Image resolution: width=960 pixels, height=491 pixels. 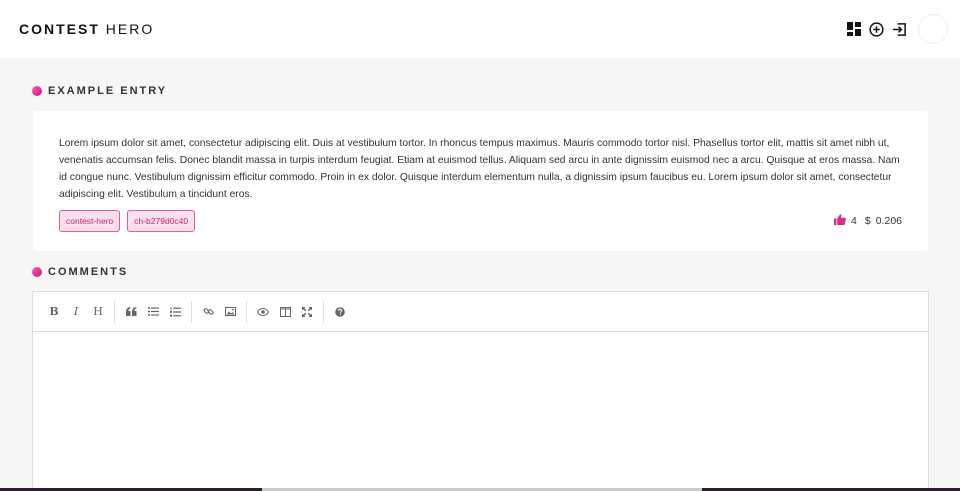 I want to click on currency-symbol: $, so click(x=867, y=221).